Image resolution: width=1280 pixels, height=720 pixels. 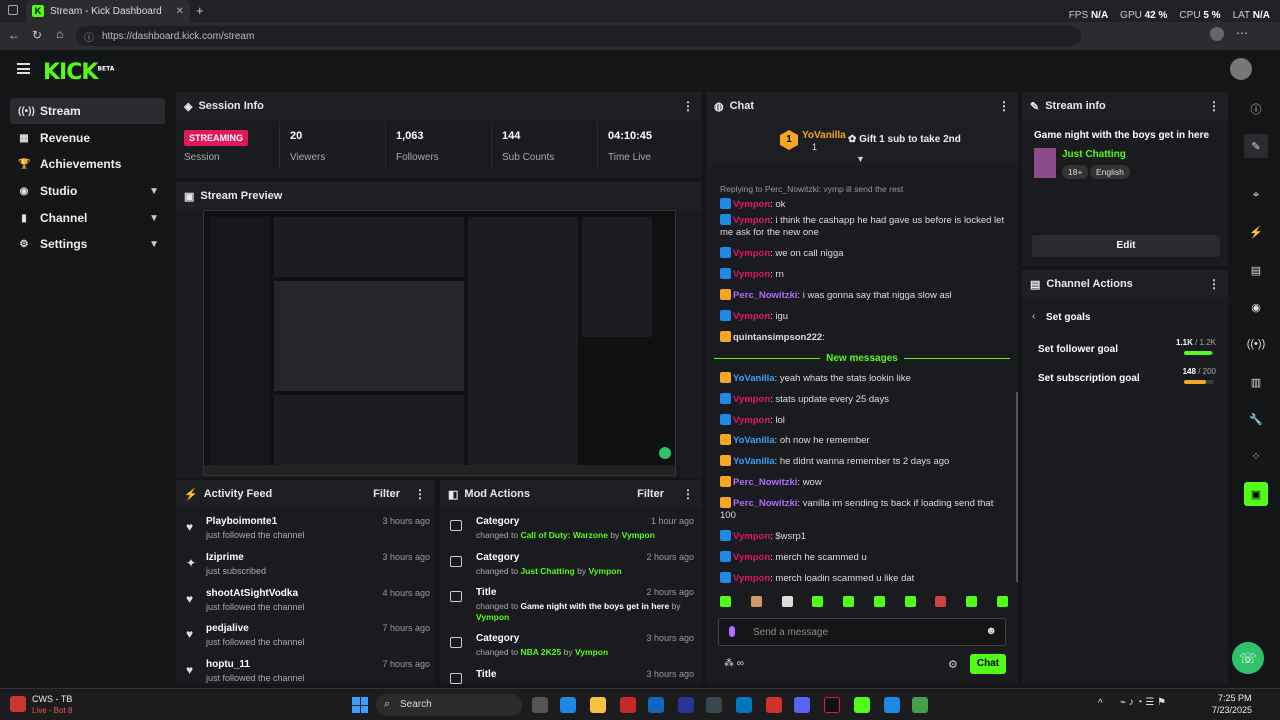 I want to click on list-item: ✦ Iziprime just subscribed 3 hours ago, so click(x=307, y=570).